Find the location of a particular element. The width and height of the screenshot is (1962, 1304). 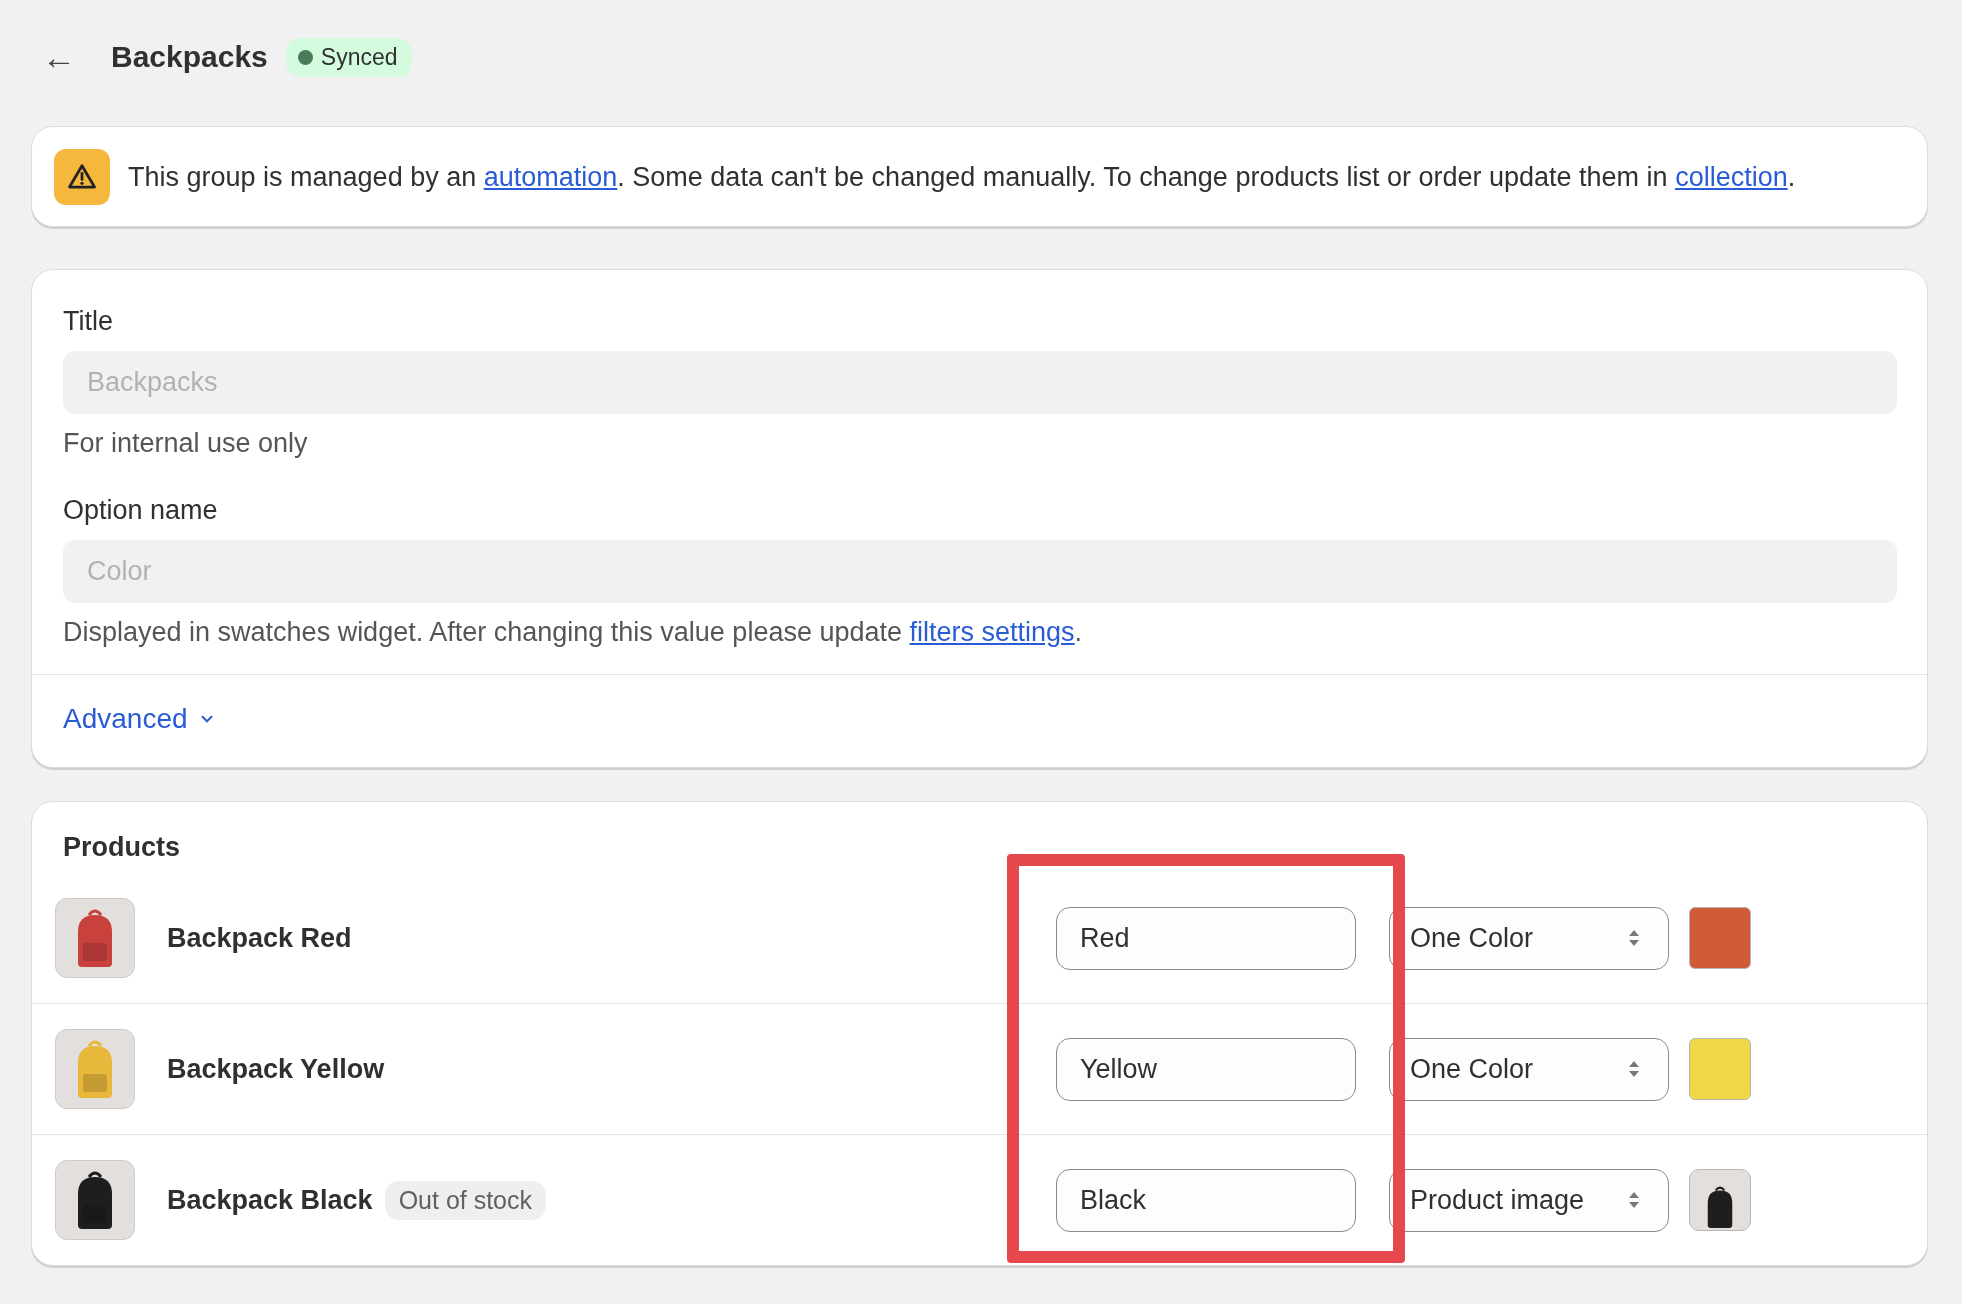

stock-badge: Out of stock is located at coordinates (465, 1200).